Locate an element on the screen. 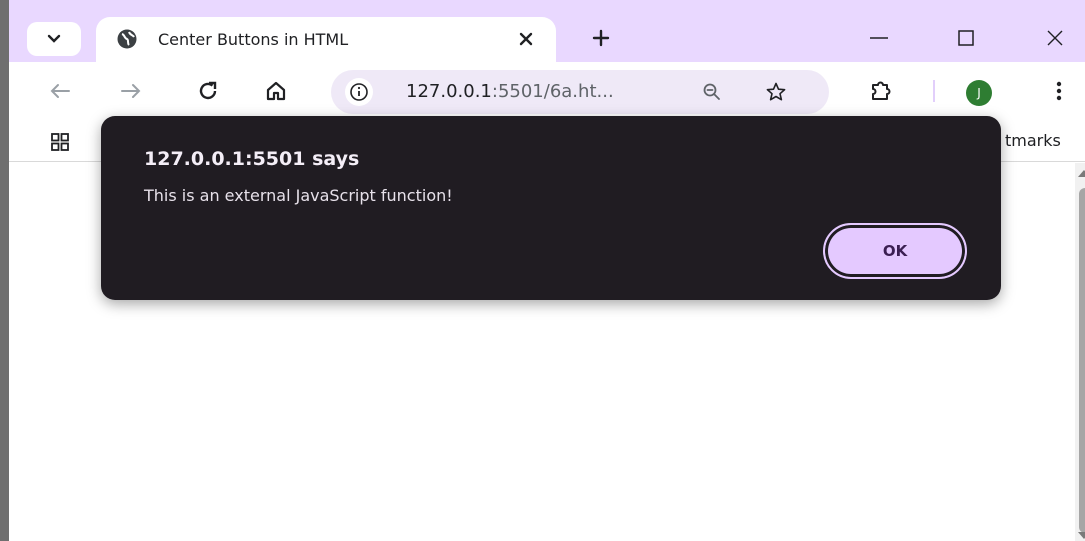 This screenshot has width=1085, height=541. tab-strip: Center Buttons in HTML is located at coordinates (547, 31).